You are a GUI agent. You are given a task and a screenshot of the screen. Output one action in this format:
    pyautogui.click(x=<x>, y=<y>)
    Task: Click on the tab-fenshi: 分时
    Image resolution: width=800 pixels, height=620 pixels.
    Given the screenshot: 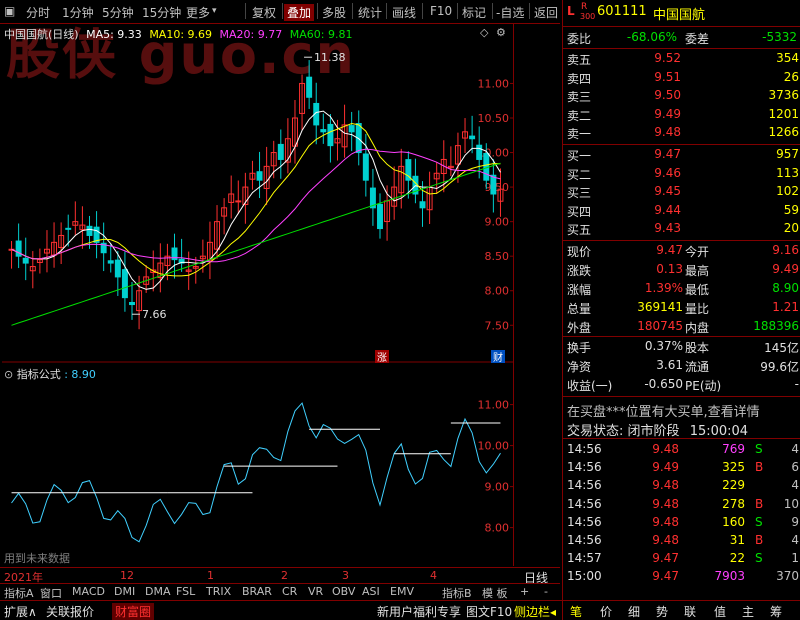 What is the action you would take?
    pyautogui.click(x=38, y=12)
    